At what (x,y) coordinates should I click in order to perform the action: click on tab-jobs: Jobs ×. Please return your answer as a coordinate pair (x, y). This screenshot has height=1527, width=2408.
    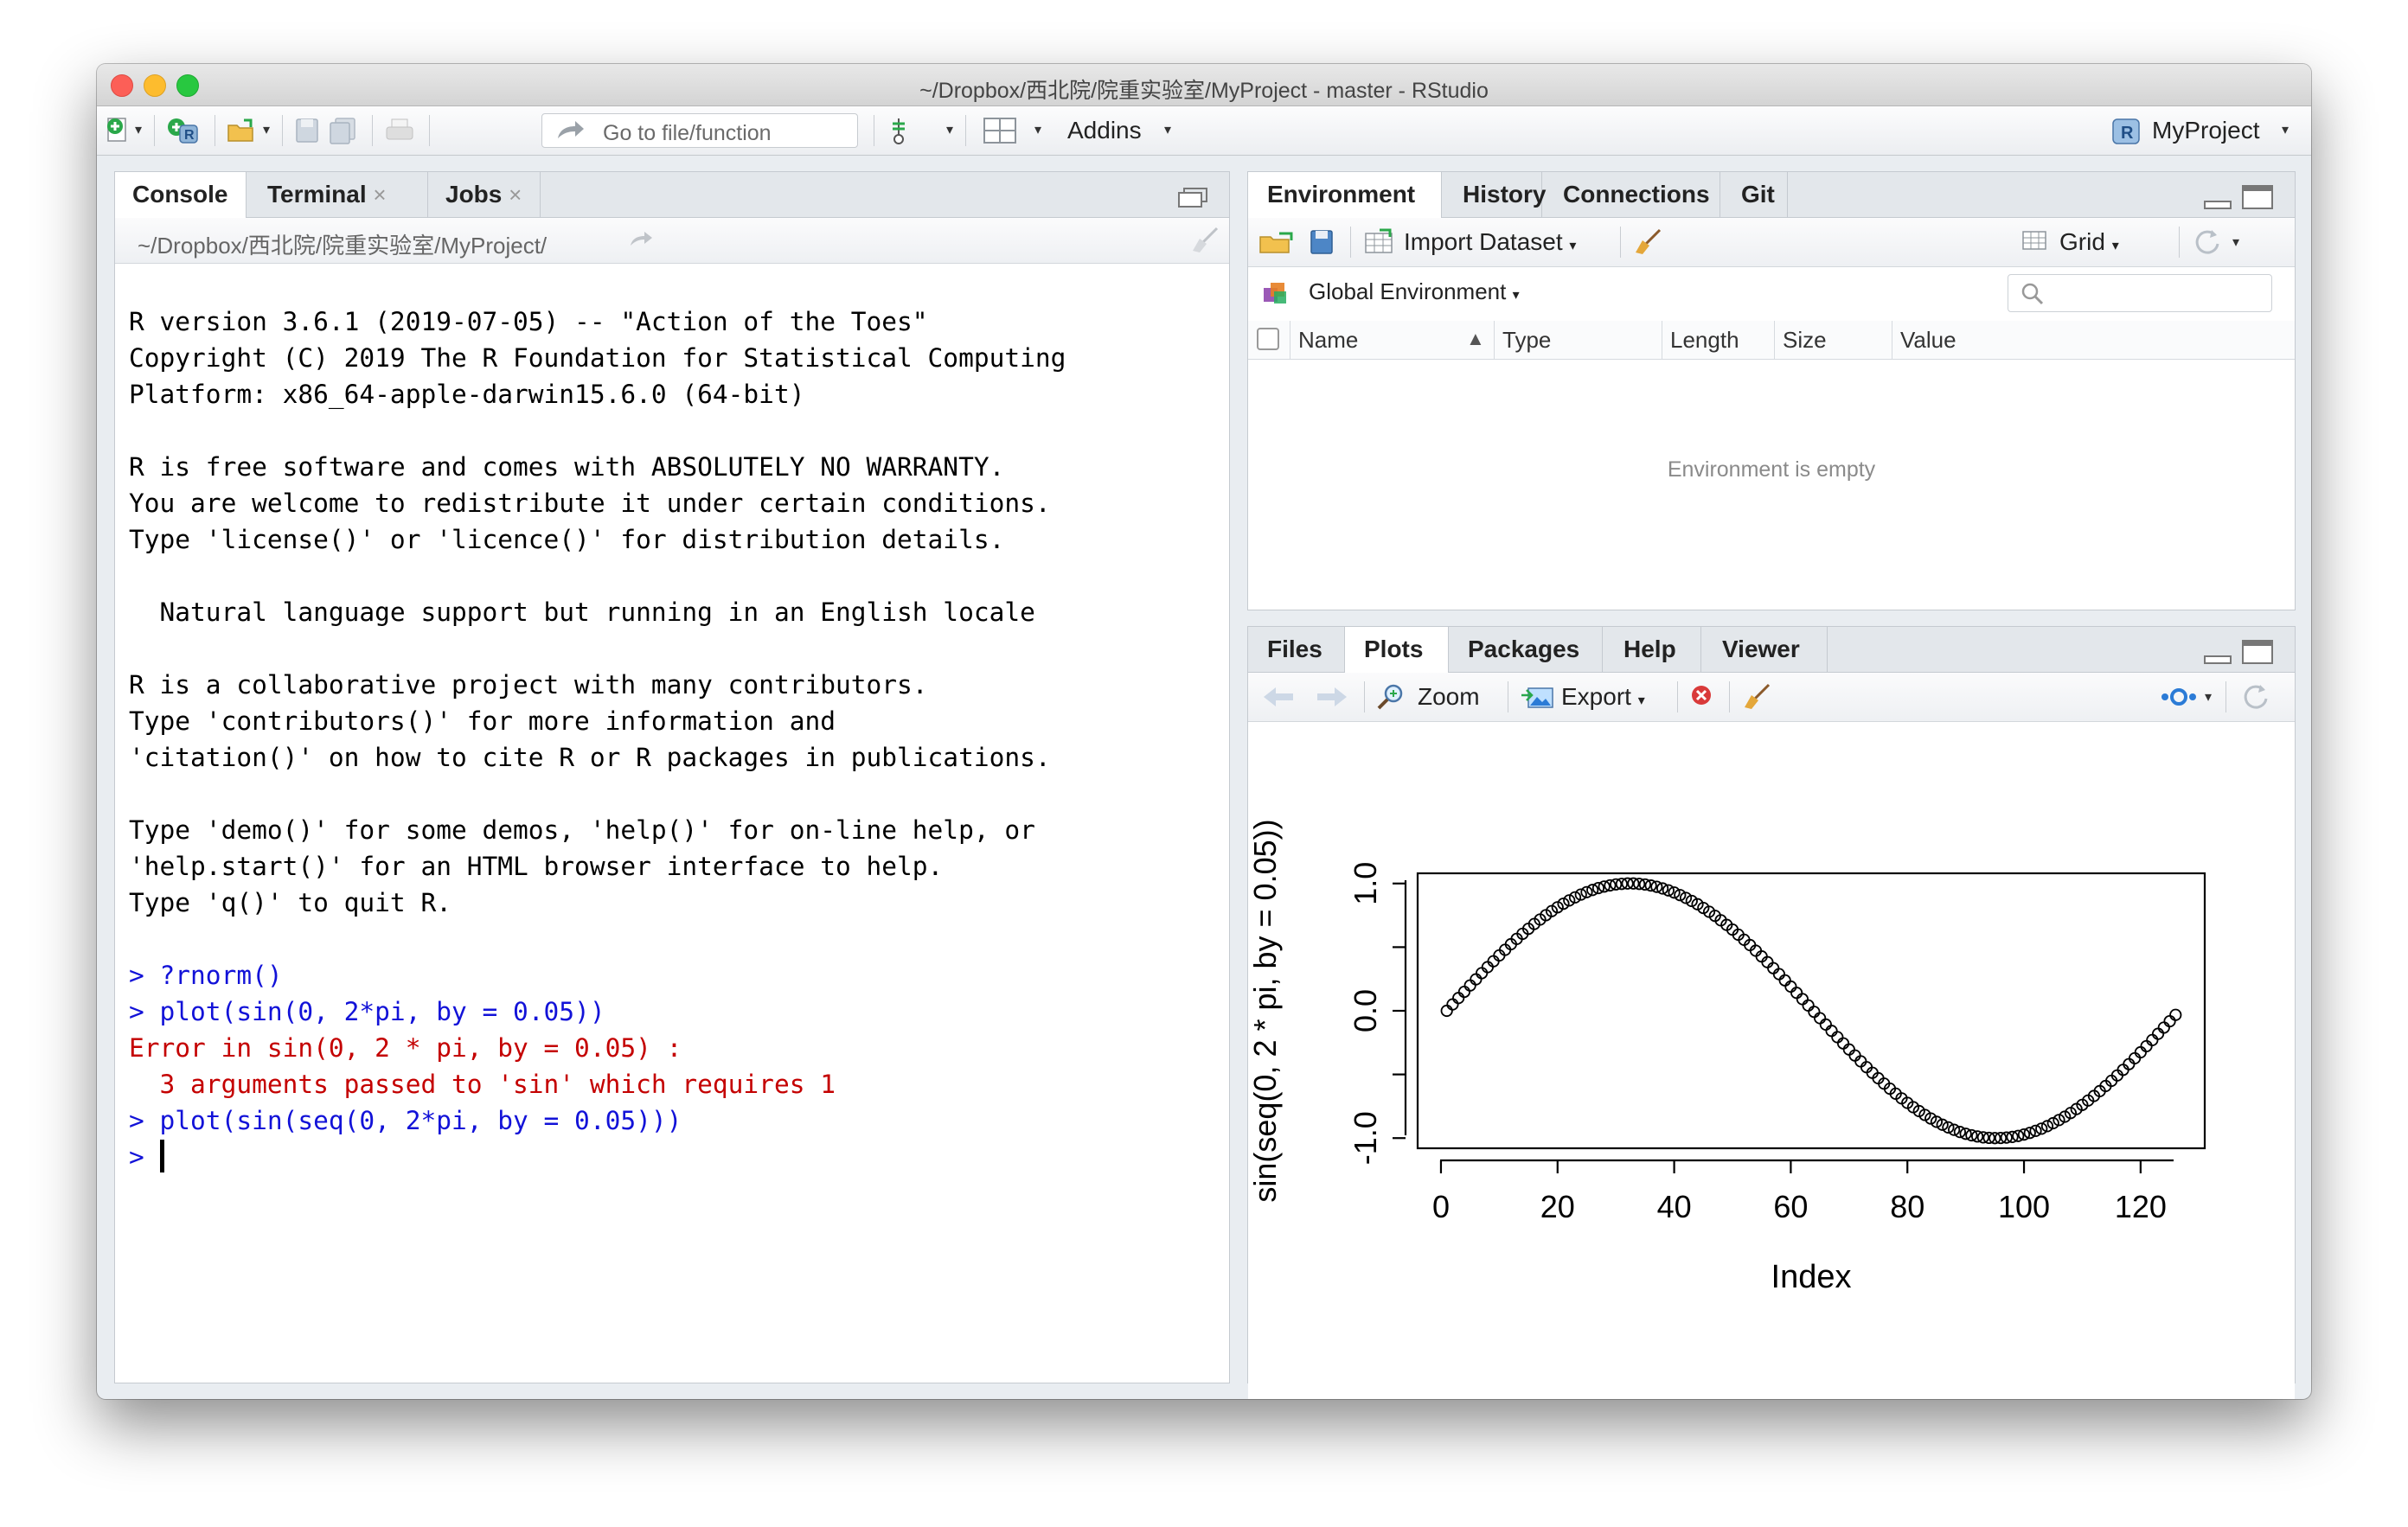
    Looking at the image, I should click on (484, 194).